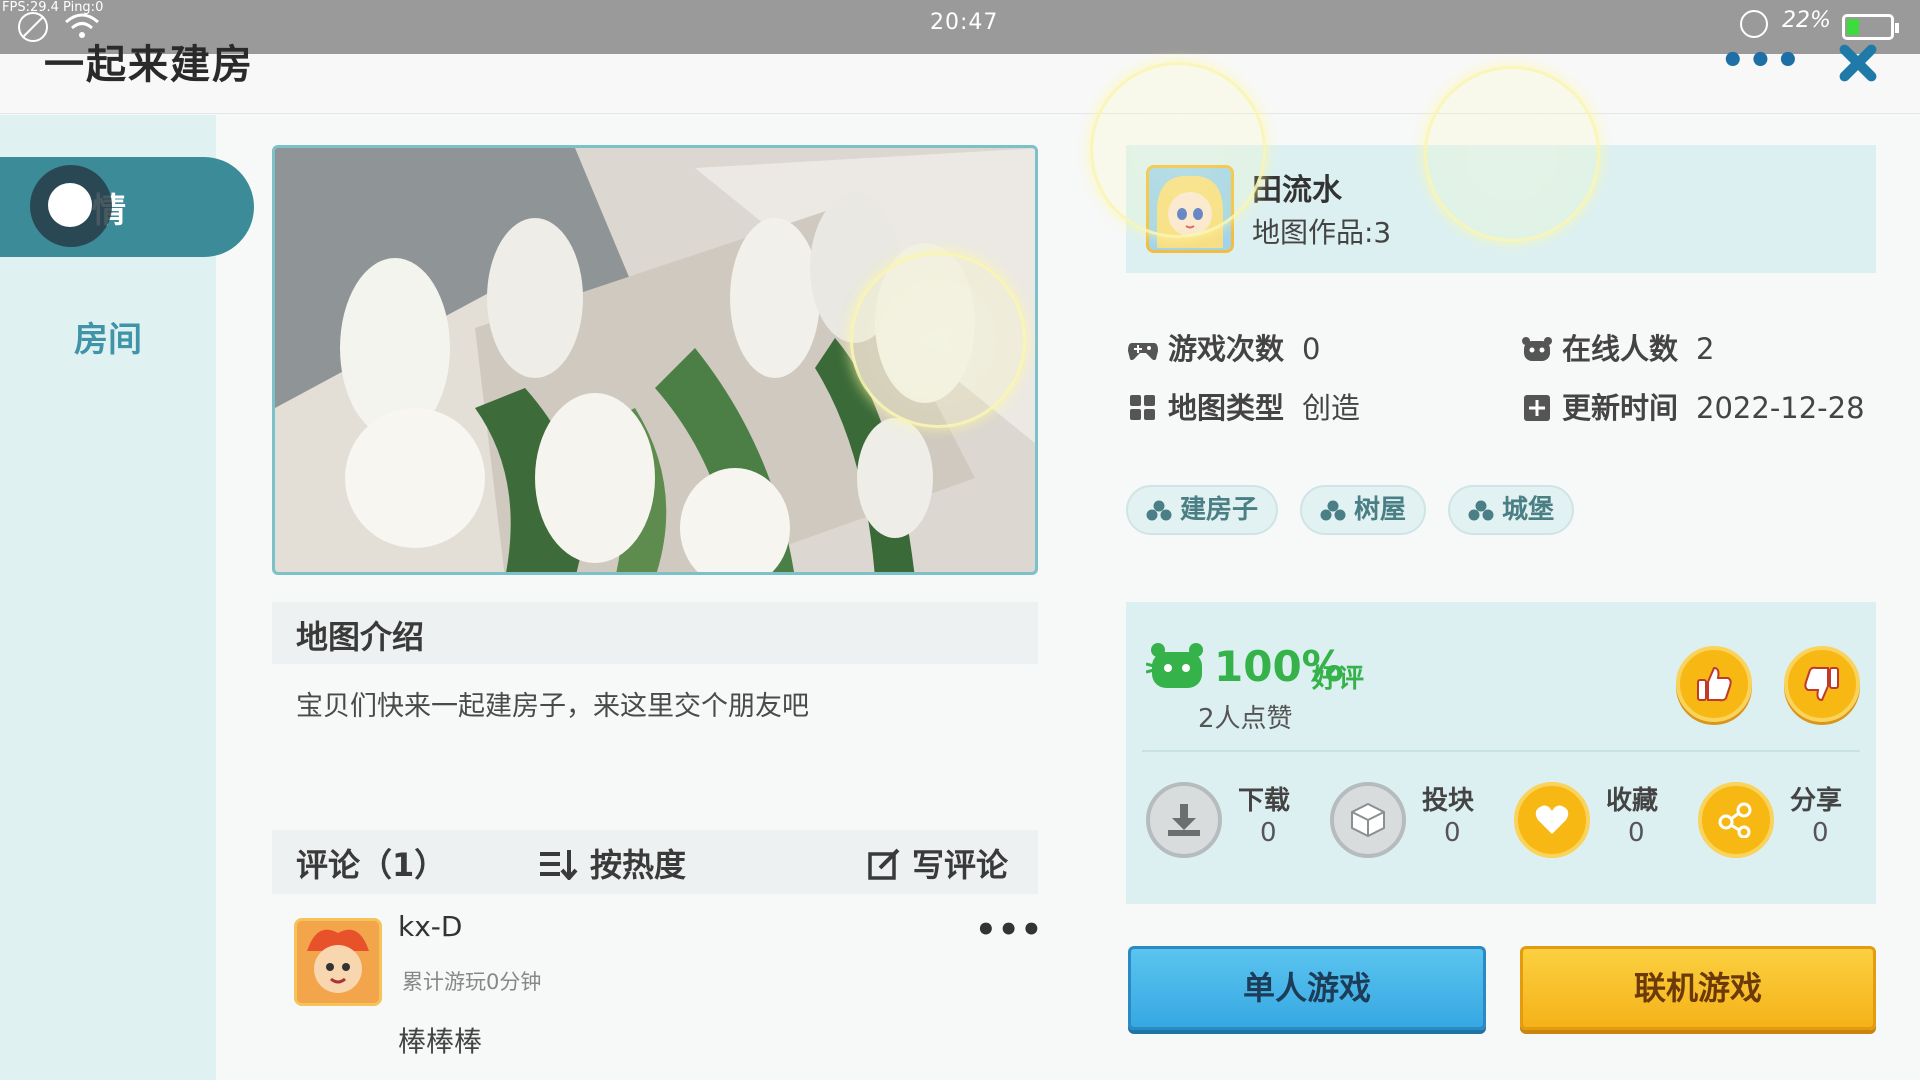  I want to click on block-icon, so click(1368, 820).